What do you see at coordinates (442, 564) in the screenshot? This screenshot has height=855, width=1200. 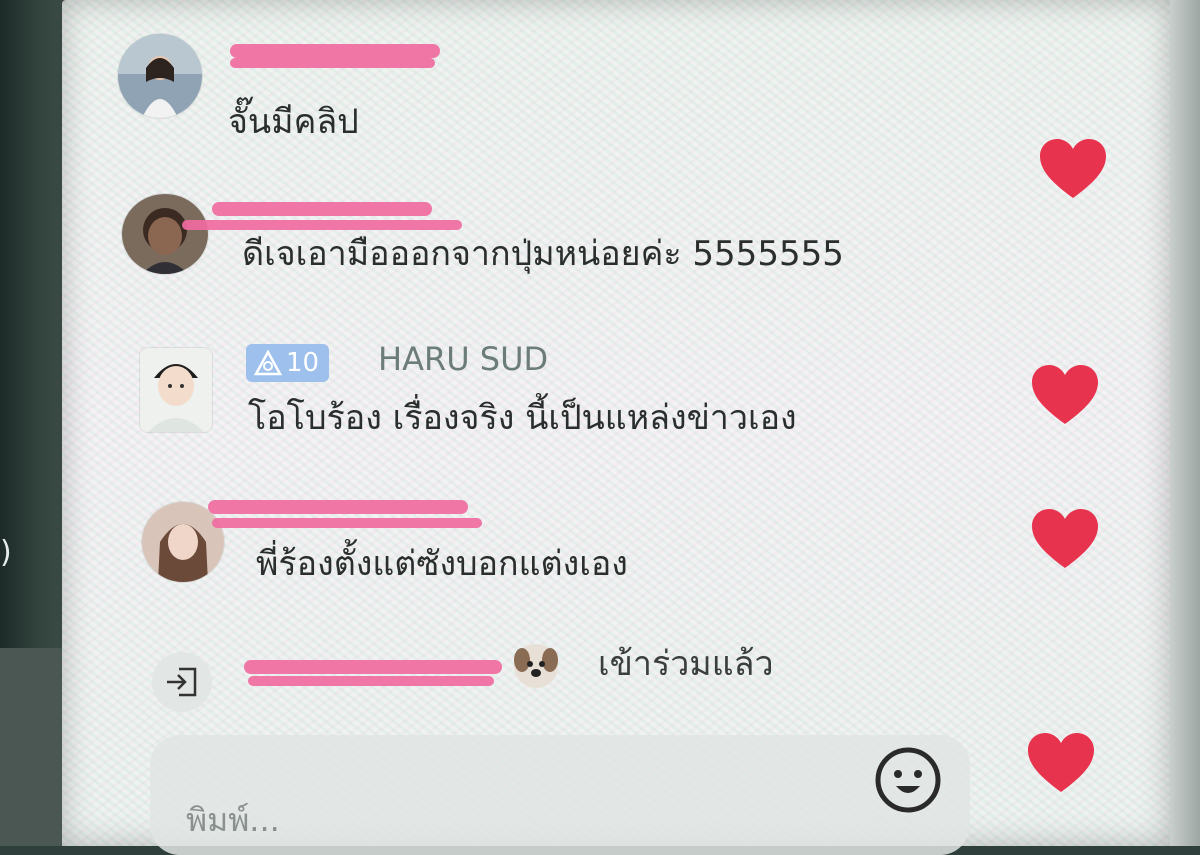 I see `comment-text: พี่ร้องตั้งแต่ซังบอกแต่งเอง` at bounding box center [442, 564].